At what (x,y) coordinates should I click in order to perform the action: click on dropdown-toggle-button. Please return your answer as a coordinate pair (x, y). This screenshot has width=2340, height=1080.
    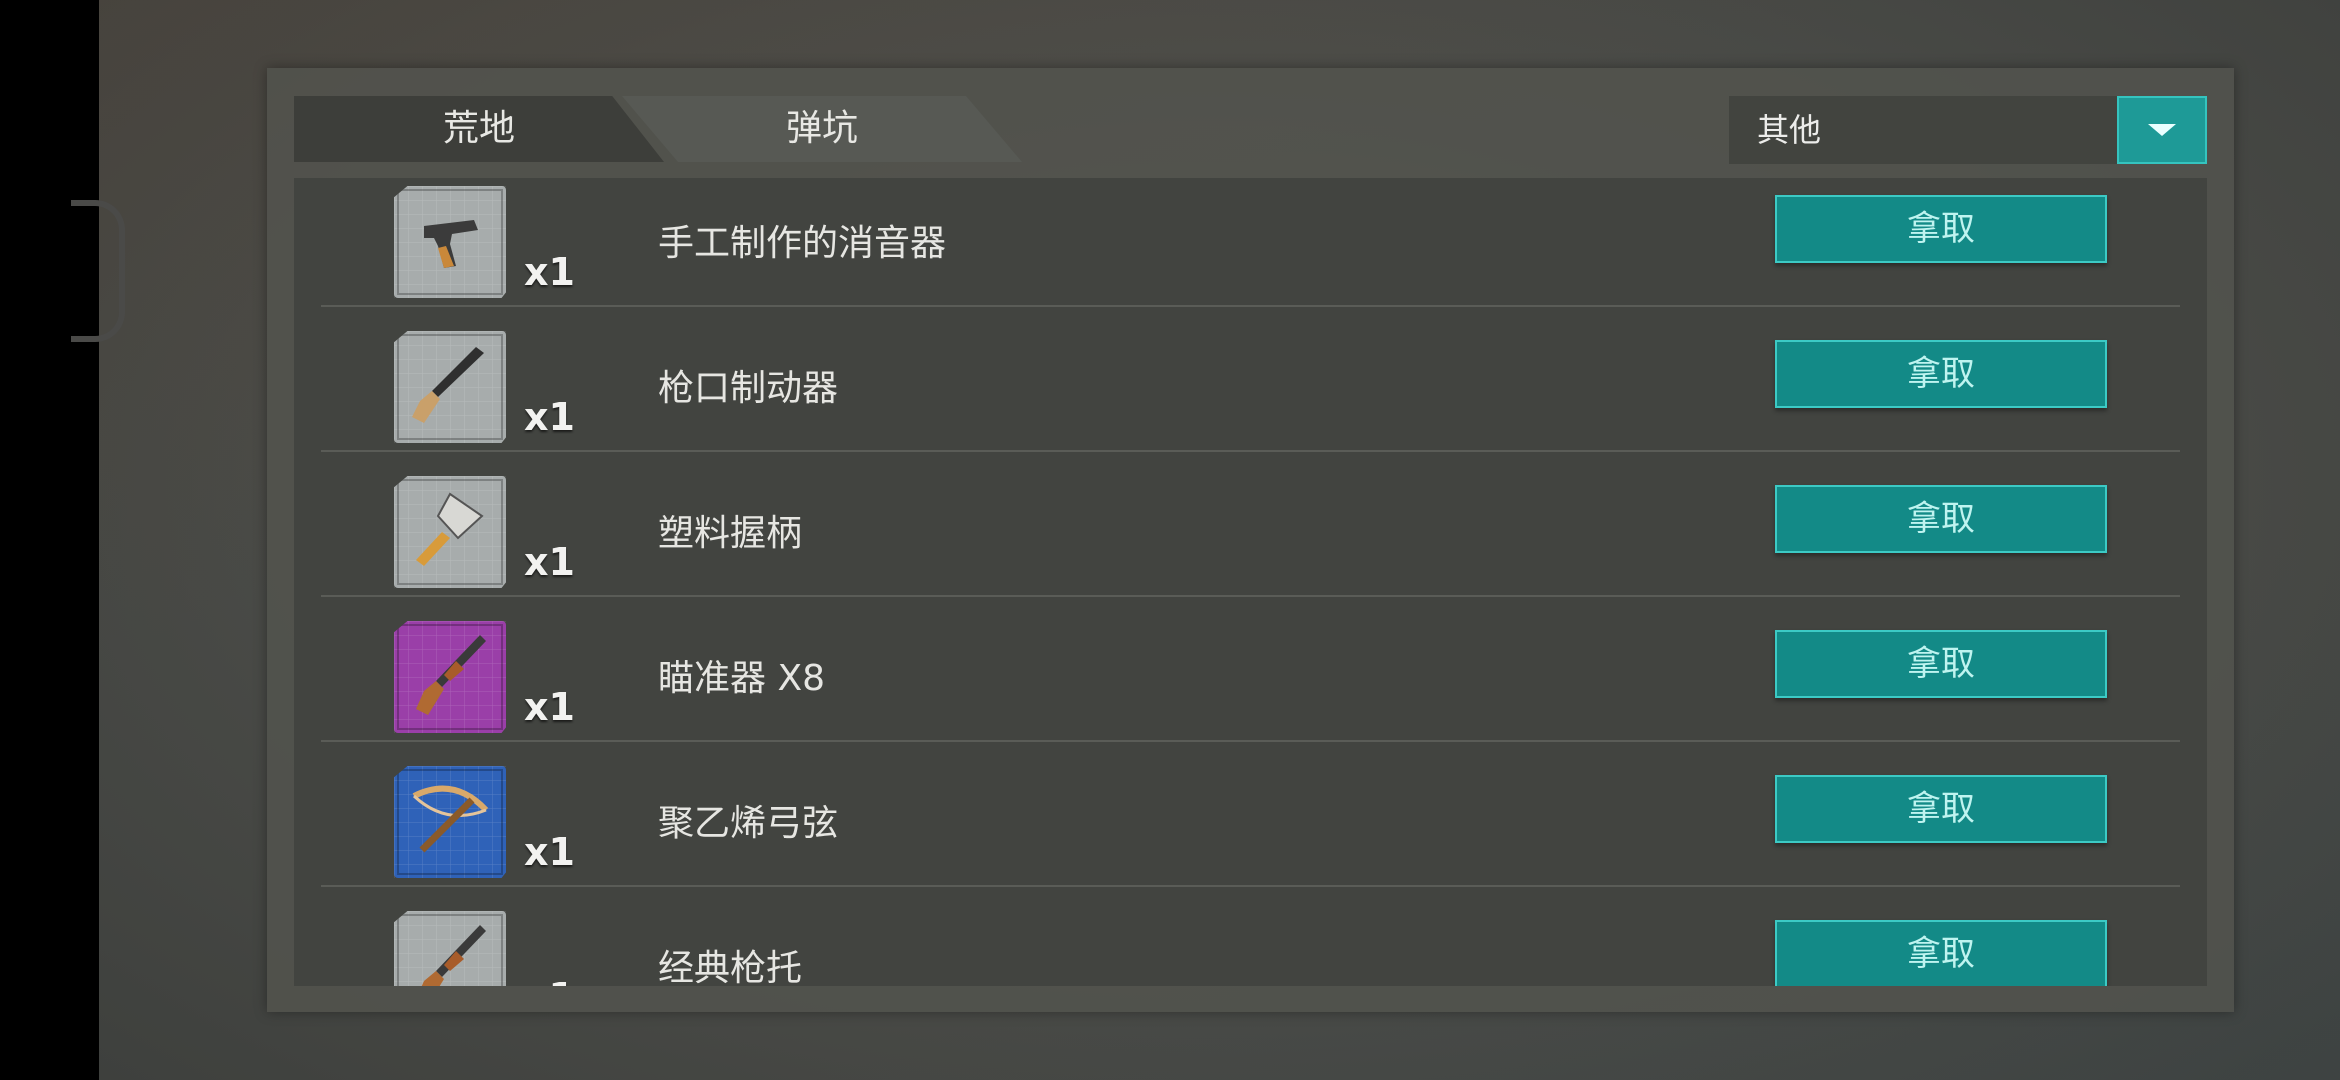
    Looking at the image, I should click on (2162, 130).